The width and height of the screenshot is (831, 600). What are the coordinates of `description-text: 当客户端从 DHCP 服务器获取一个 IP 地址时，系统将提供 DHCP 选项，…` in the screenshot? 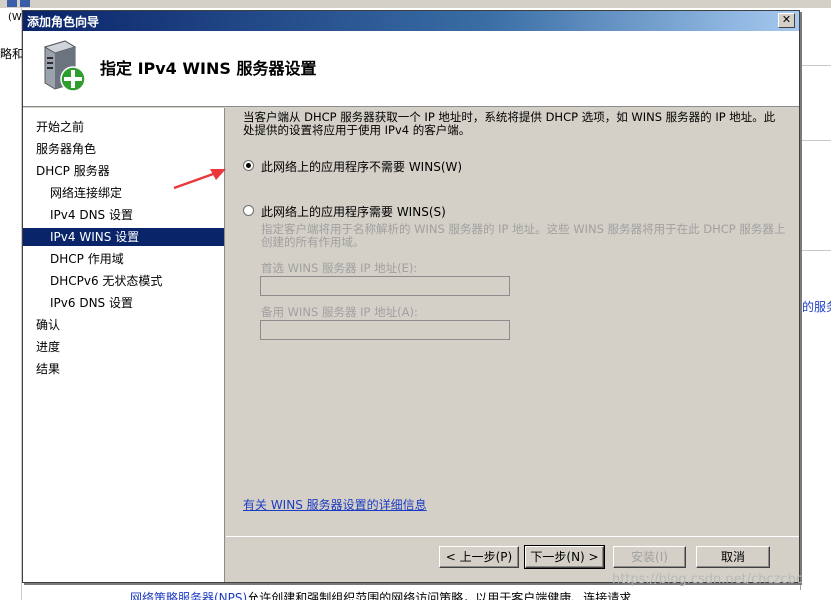 It's located at (509, 123).